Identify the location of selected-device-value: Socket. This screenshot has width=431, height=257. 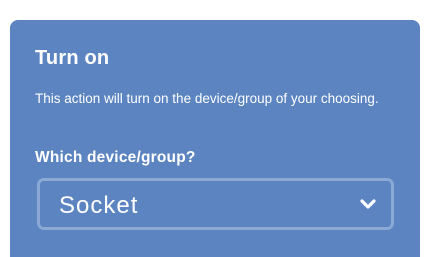
(99, 205).